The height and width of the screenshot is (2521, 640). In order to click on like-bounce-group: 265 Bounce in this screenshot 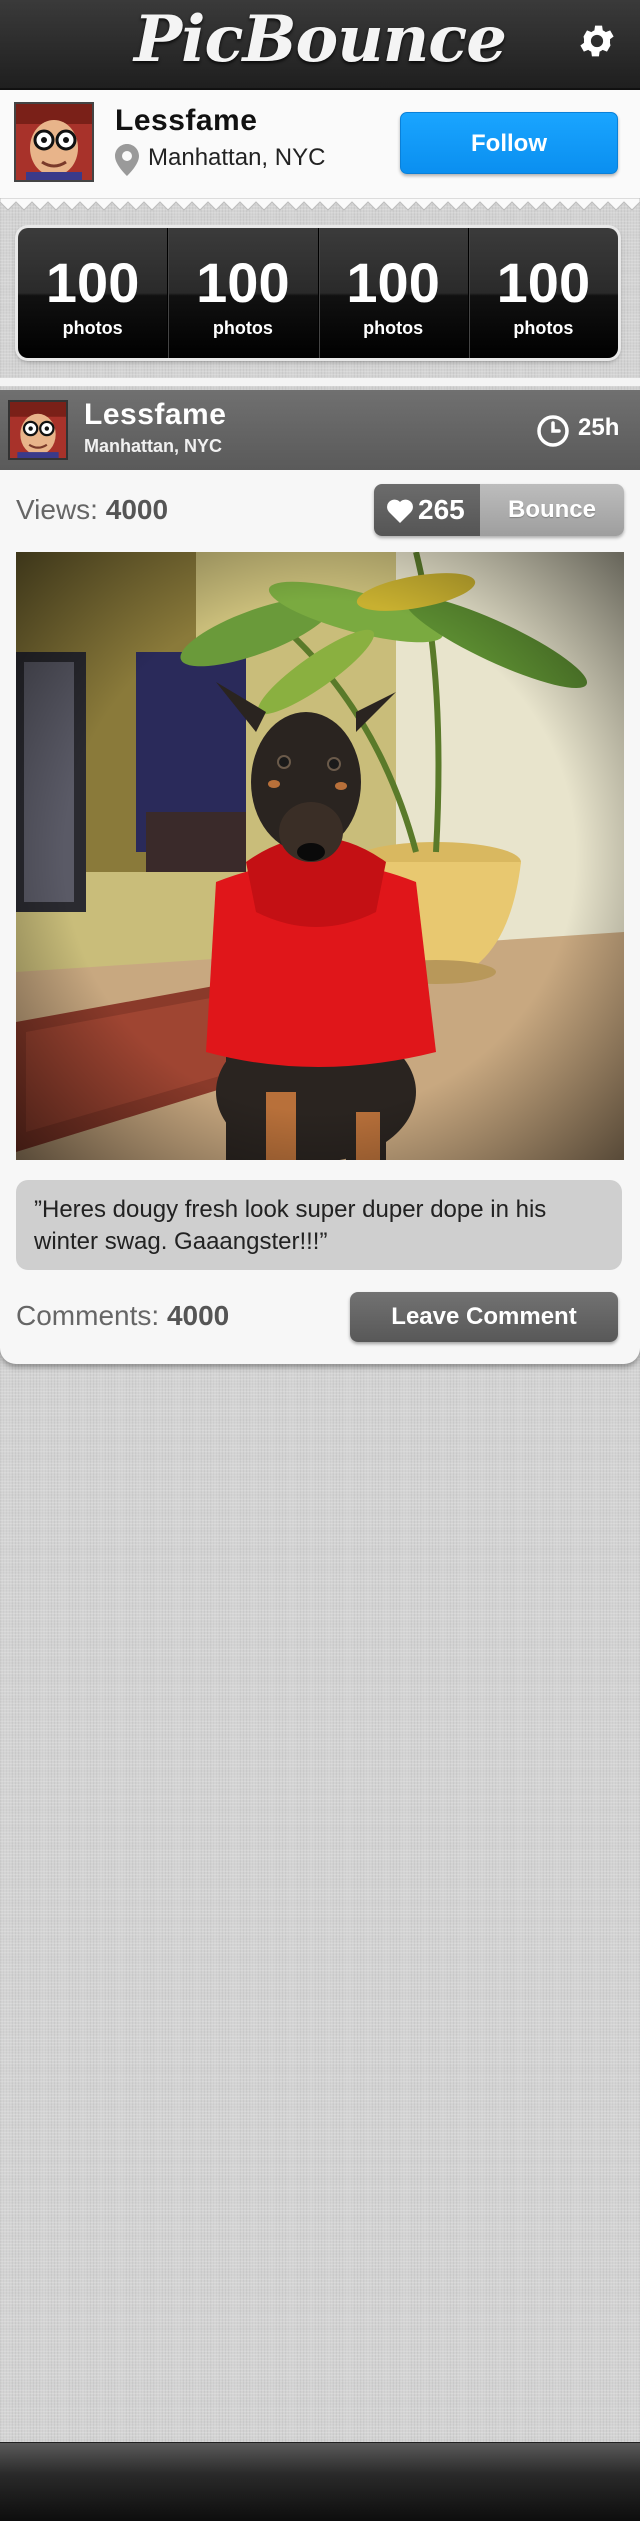, I will do `click(499, 510)`.